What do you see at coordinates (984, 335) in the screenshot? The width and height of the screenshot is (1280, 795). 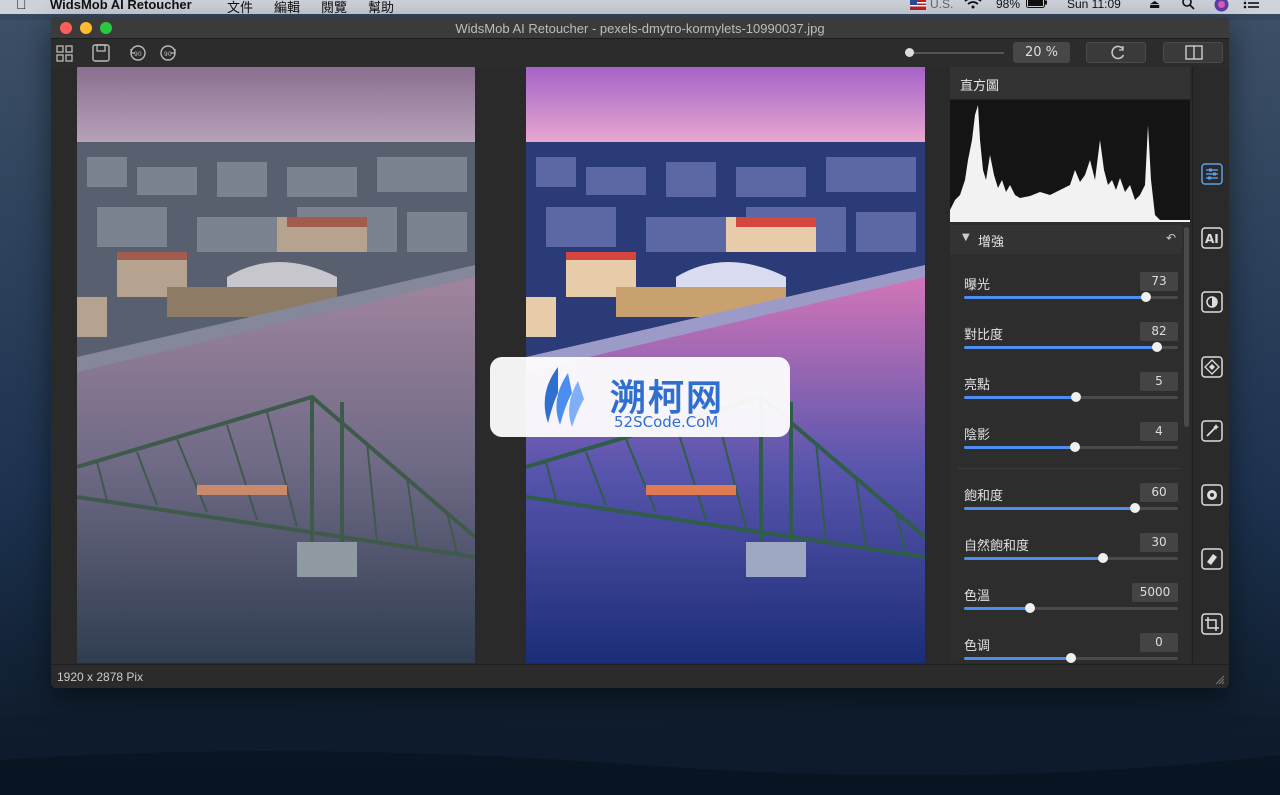 I see `slider-label: 對比度` at bounding box center [984, 335].